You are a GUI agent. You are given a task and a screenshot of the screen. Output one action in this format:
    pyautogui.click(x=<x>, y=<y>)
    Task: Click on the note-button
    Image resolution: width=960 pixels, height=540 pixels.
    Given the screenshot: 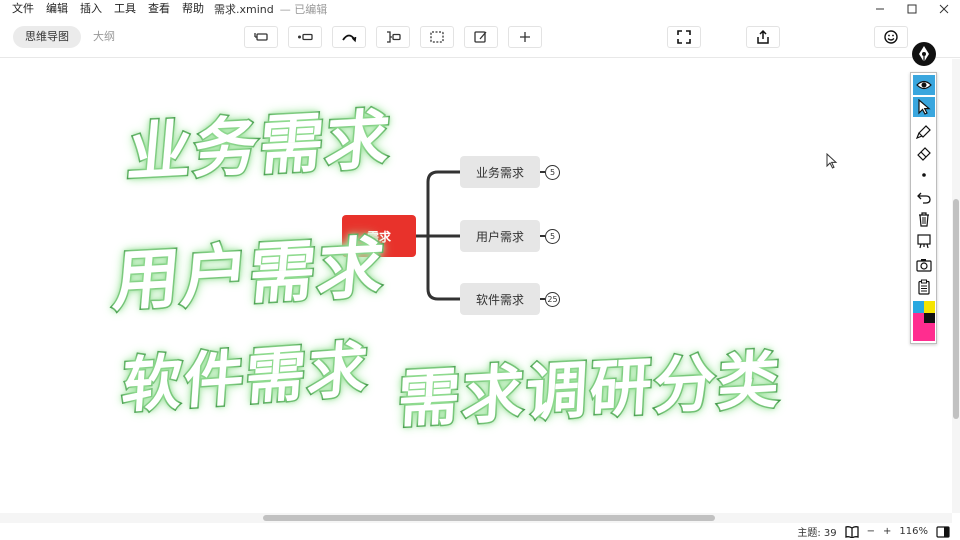 What is the action you would take?
    pyautogui.click(x=481, y=37)
    